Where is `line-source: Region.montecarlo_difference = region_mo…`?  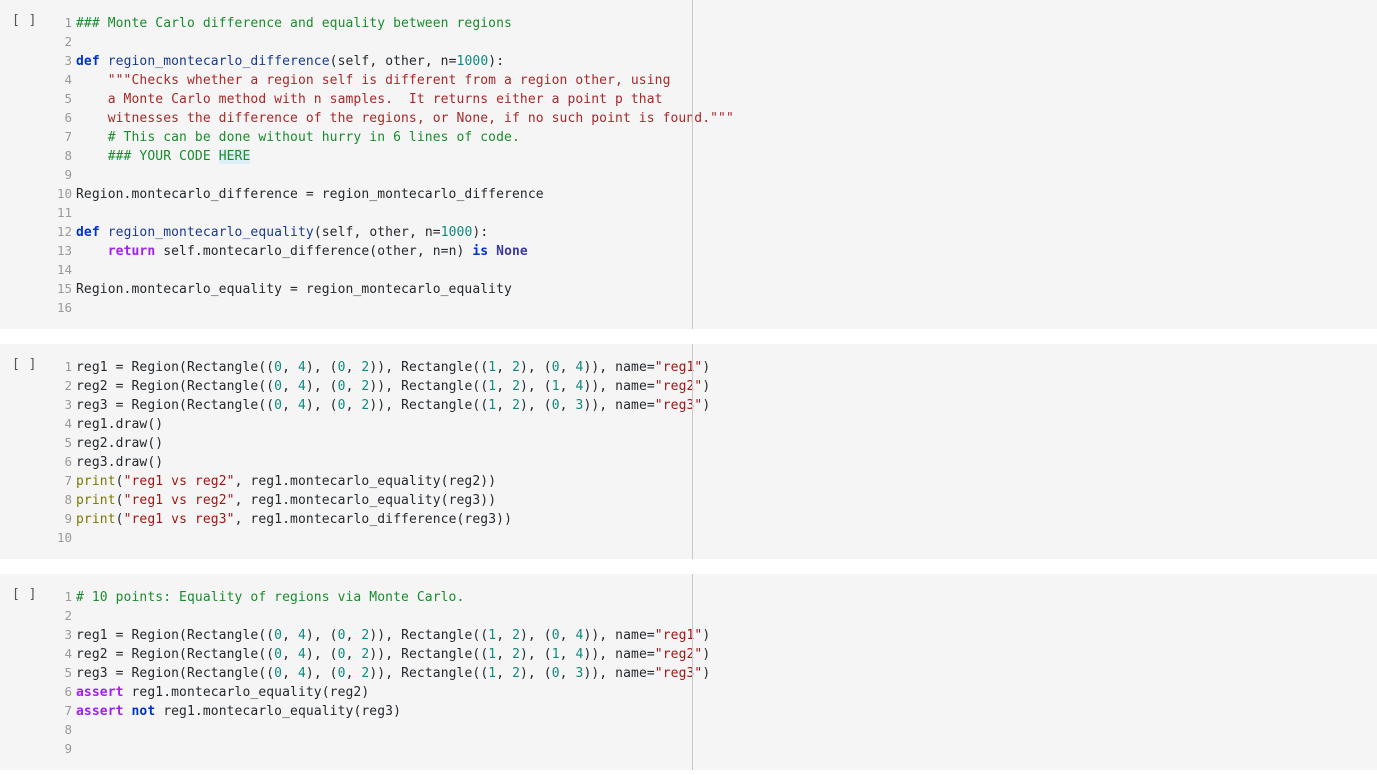
line-source: Region.montecarlo_difference = region_mo… is located at coordinates (310, 194).